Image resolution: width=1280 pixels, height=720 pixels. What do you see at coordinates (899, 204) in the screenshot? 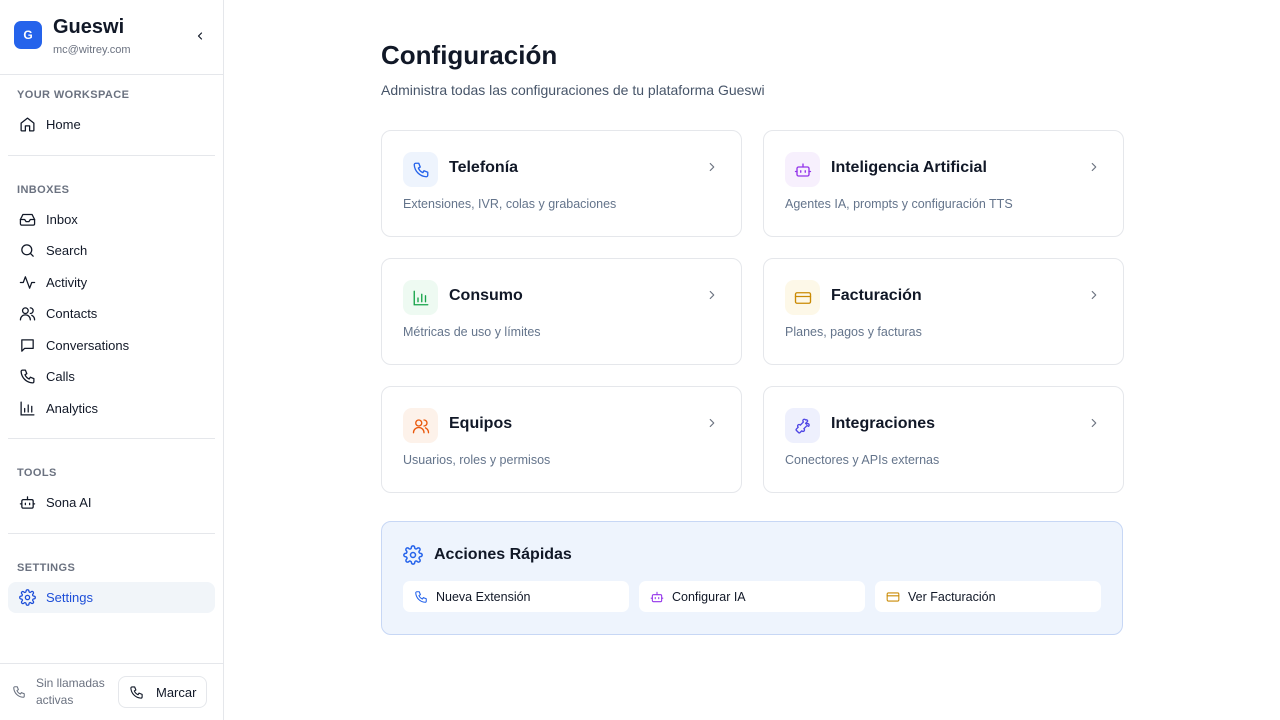
I see `card-description: Agentes IA, prompts y configuración TTS` at bounding box center [899, 204].